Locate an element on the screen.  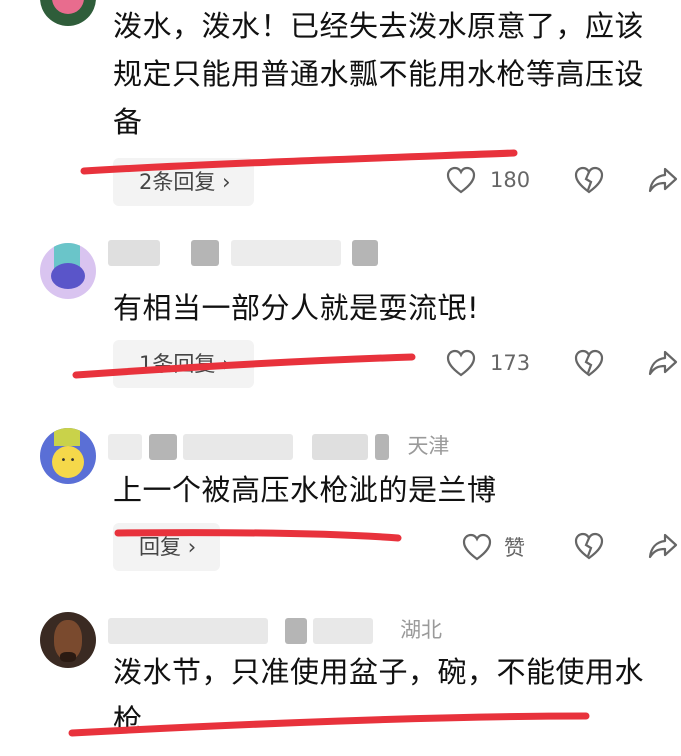
comment-meta: 天津 is located at coordinates (278, 445).